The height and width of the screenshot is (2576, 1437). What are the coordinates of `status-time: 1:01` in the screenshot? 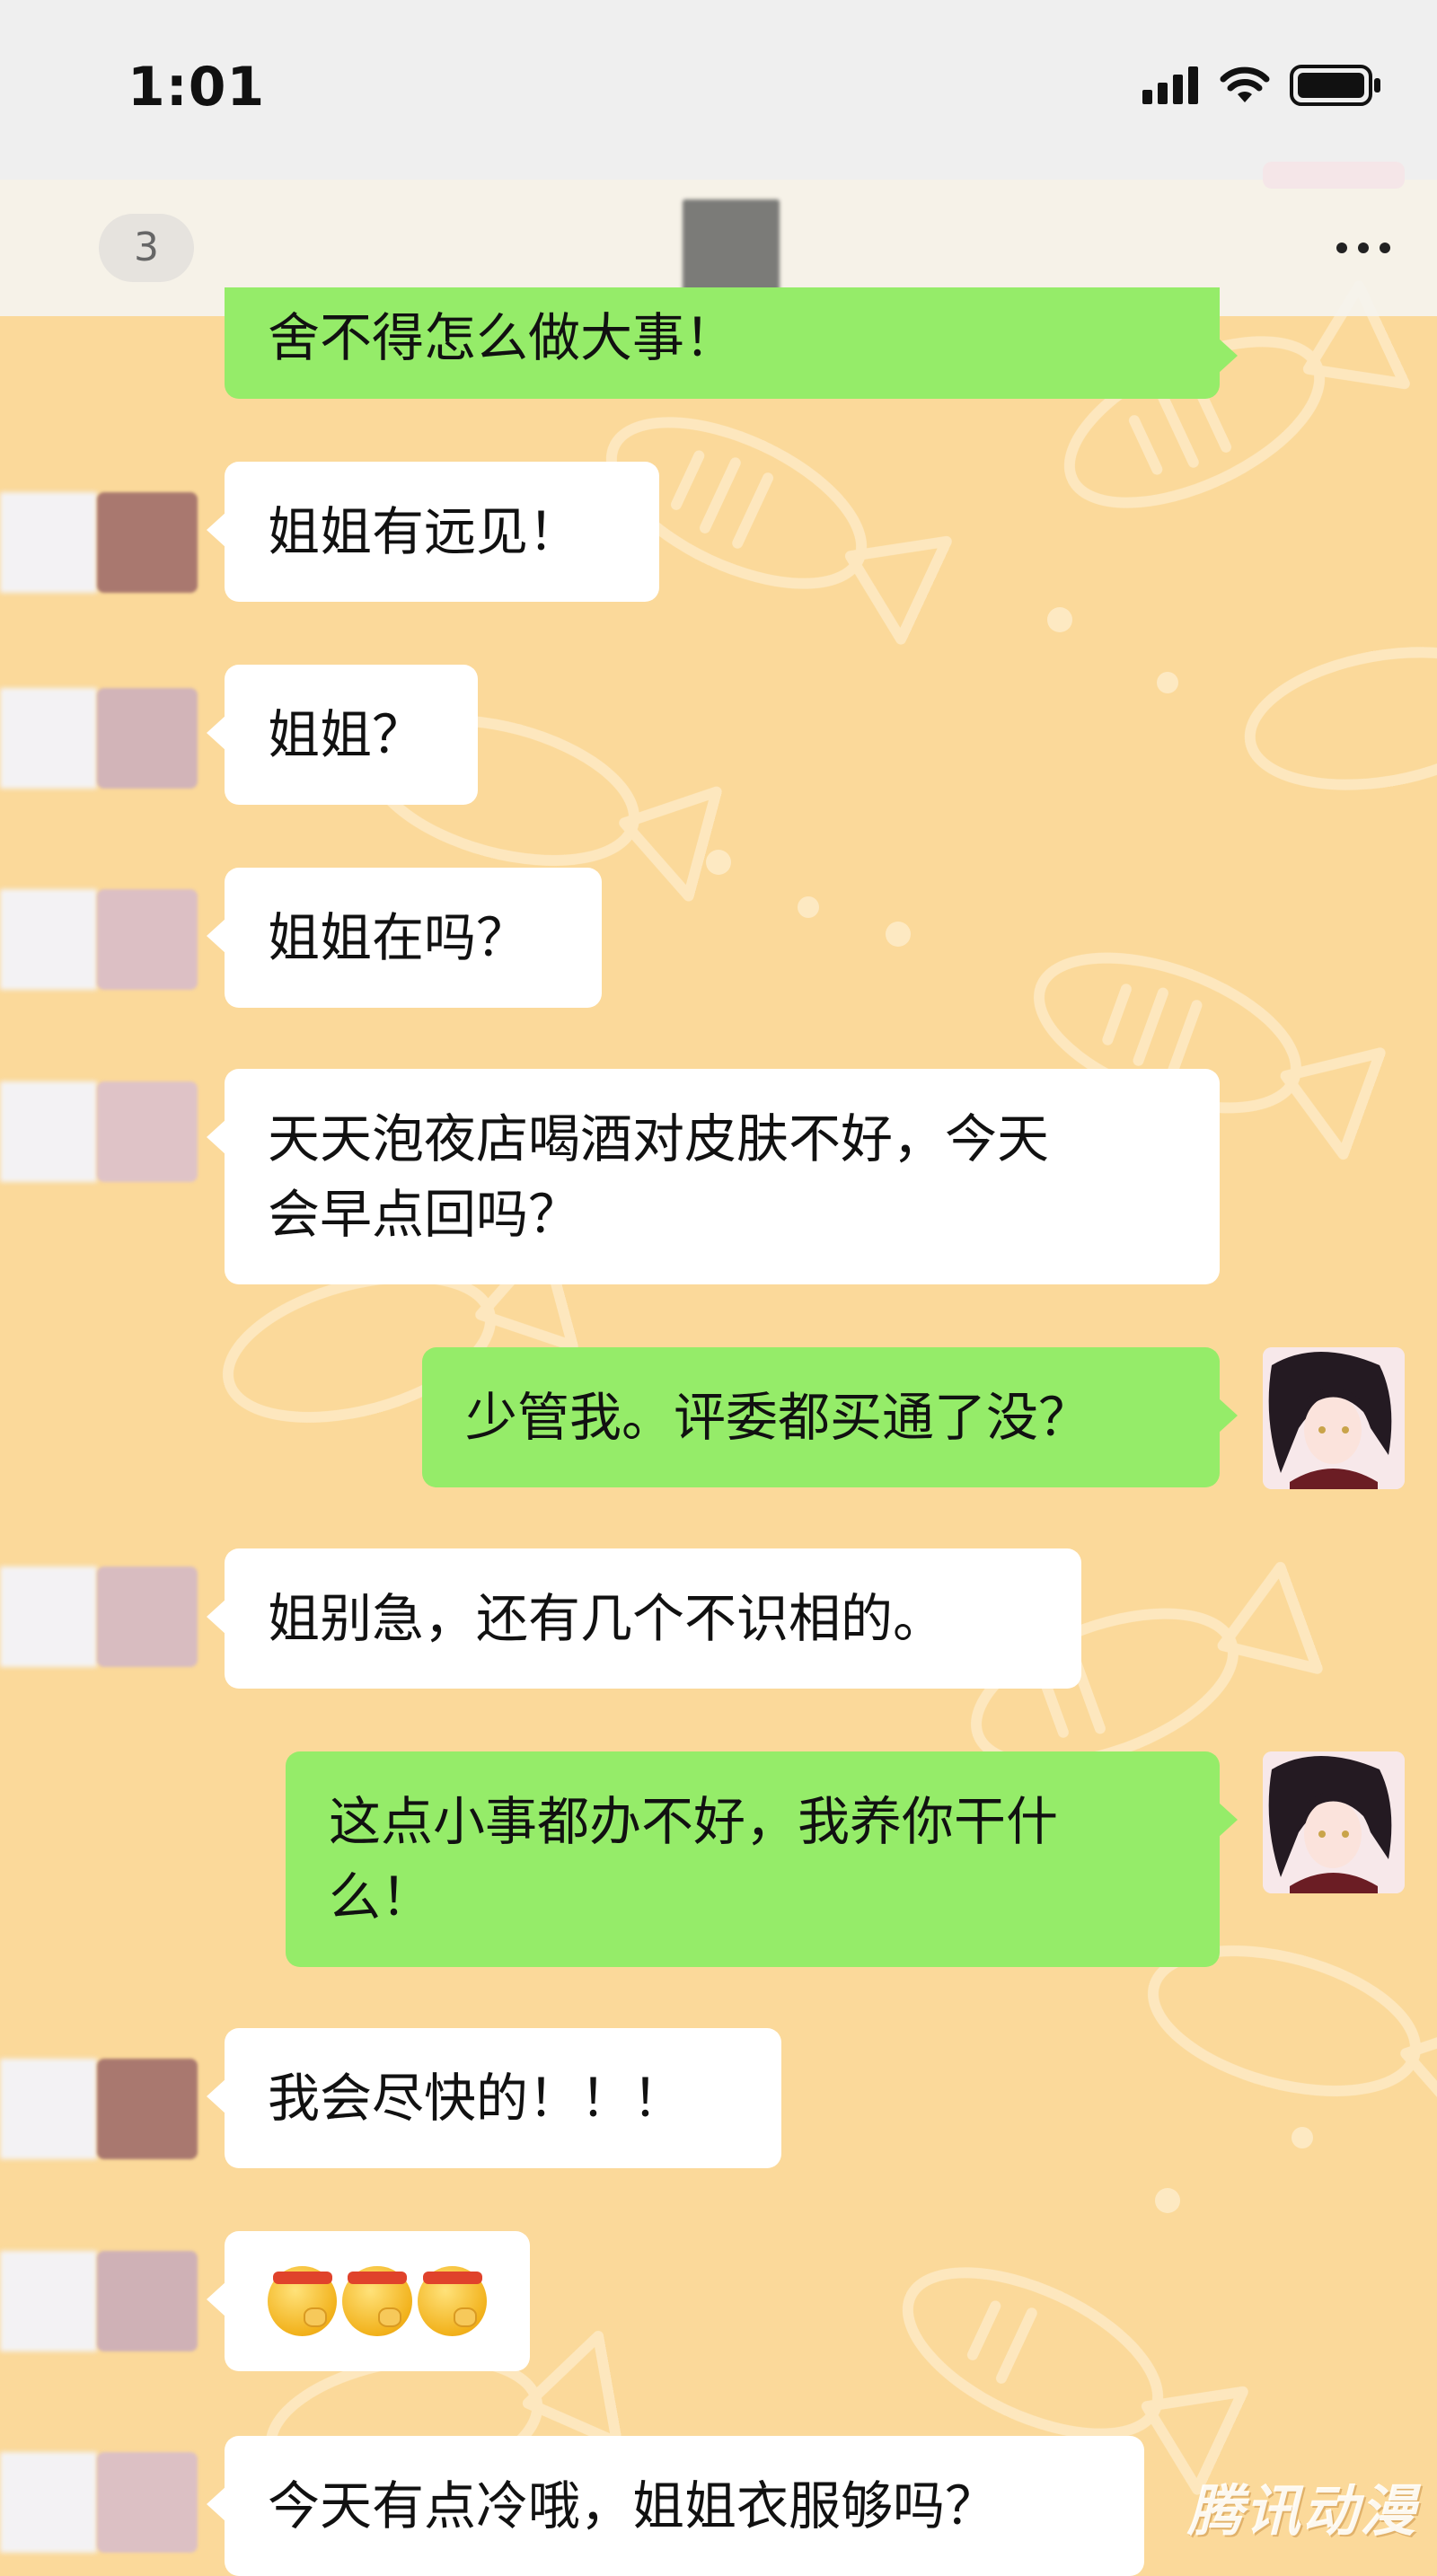 It's located at (197, 87).